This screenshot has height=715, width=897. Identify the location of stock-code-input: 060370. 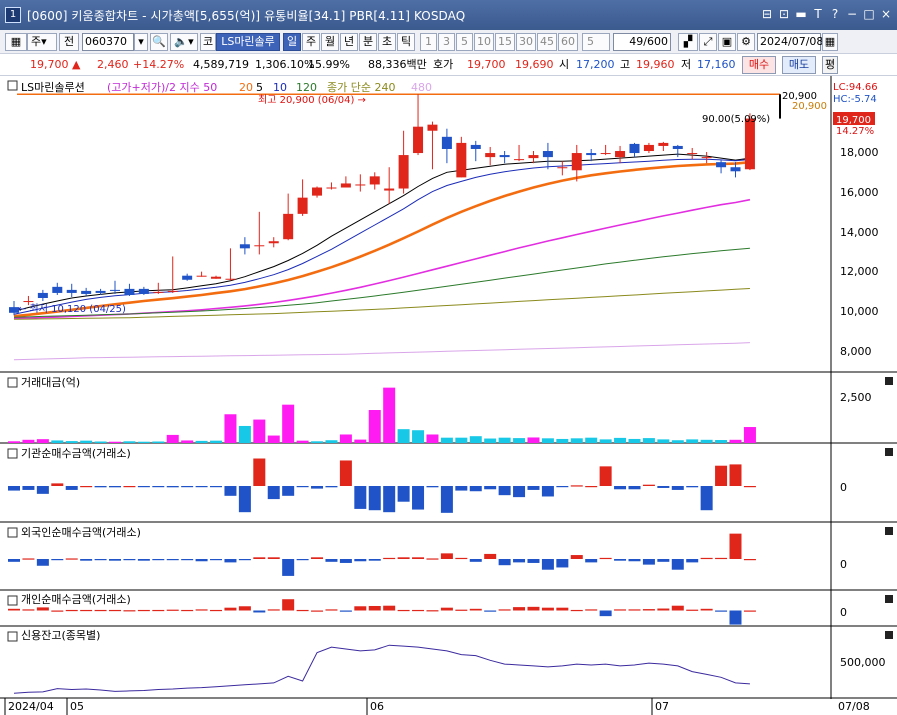
(108, 42).